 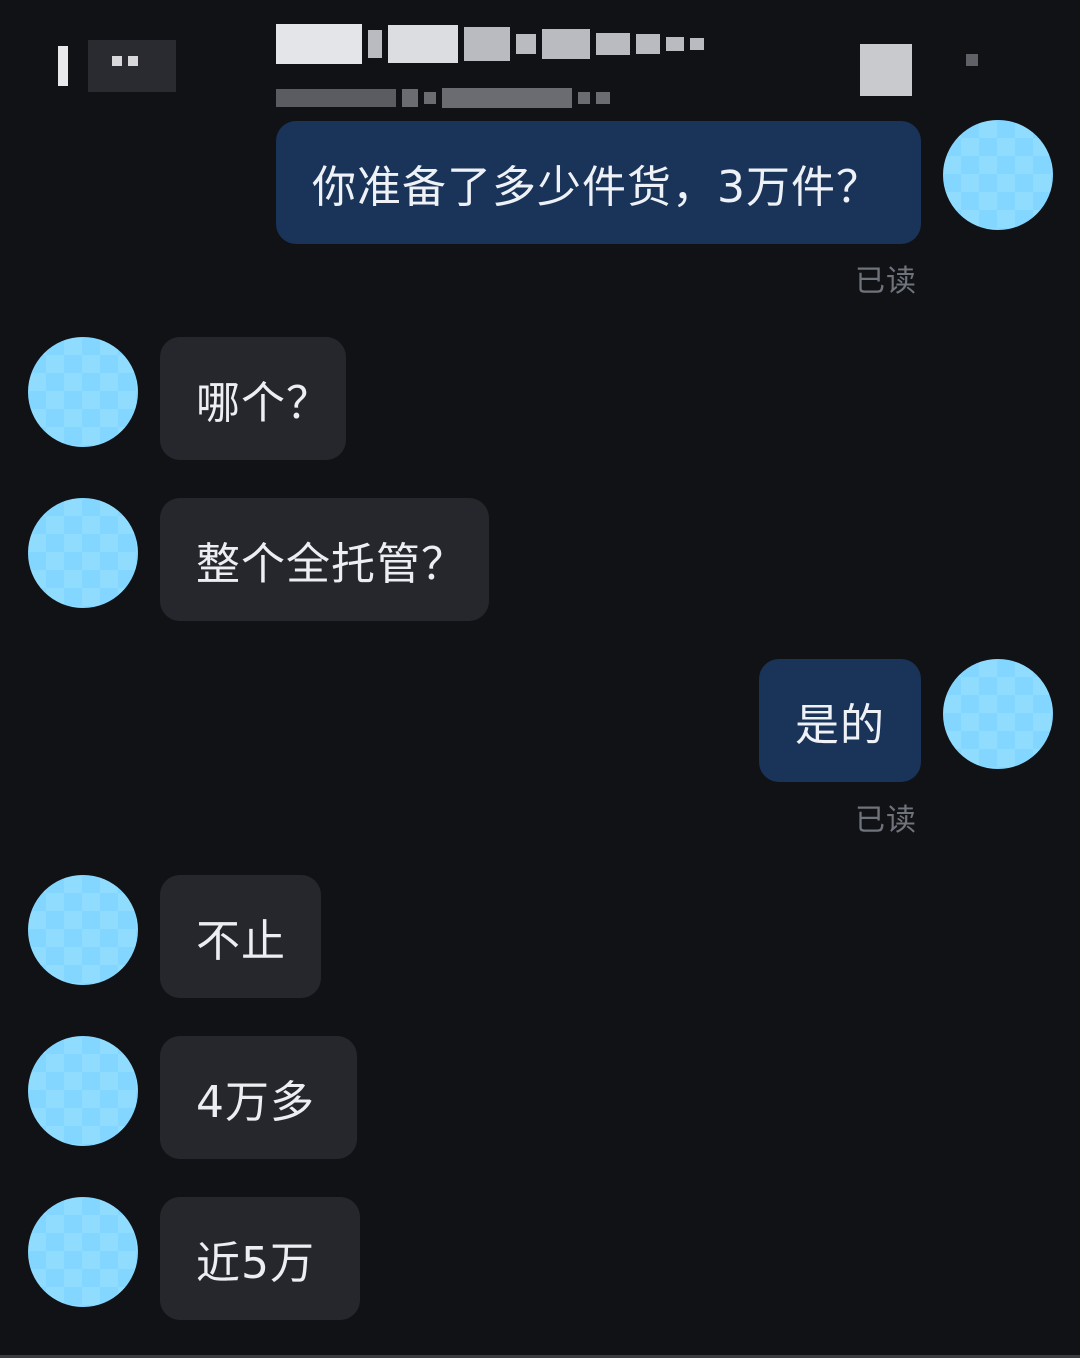 What do you see at coordinates (443, 98) in the screenshot?
I see `contact-subtitle-obscured` at bounding box center [443, 98].